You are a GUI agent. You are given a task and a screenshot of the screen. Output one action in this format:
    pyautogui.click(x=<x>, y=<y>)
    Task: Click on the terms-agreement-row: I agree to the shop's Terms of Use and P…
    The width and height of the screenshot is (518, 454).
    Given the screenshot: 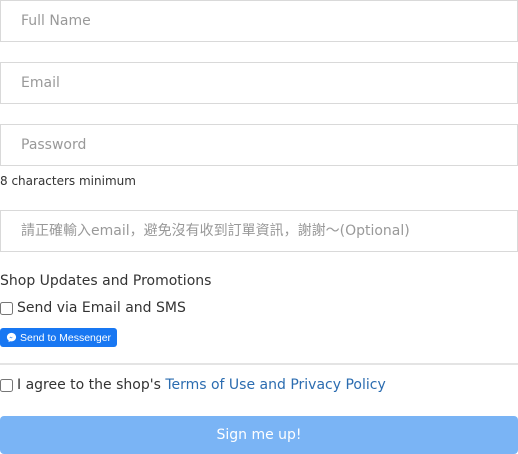 What is the action you would take?
    pyautogui.click(x=193, y=385)
    